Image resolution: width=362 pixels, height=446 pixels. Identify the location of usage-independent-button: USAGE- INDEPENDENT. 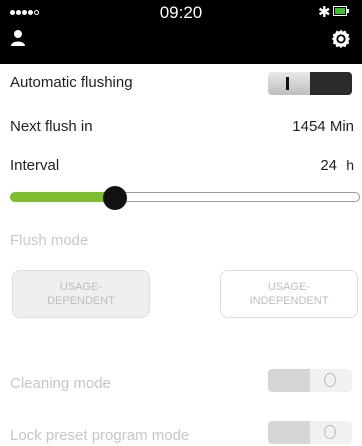
(289, 294).